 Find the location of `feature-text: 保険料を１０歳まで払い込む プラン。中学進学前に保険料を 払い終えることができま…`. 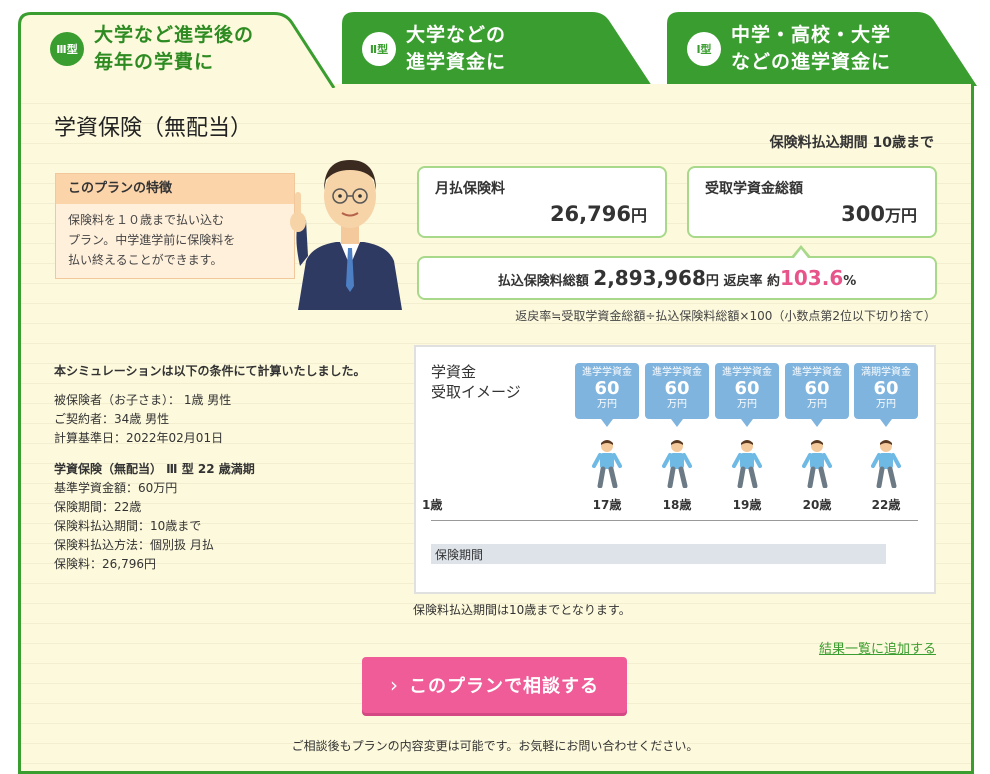

feature-text: 保険料を１０歳まで払い込む プラン。中学進学前に保険料を 払い終えることができま… is located at coordinates (152, 240).